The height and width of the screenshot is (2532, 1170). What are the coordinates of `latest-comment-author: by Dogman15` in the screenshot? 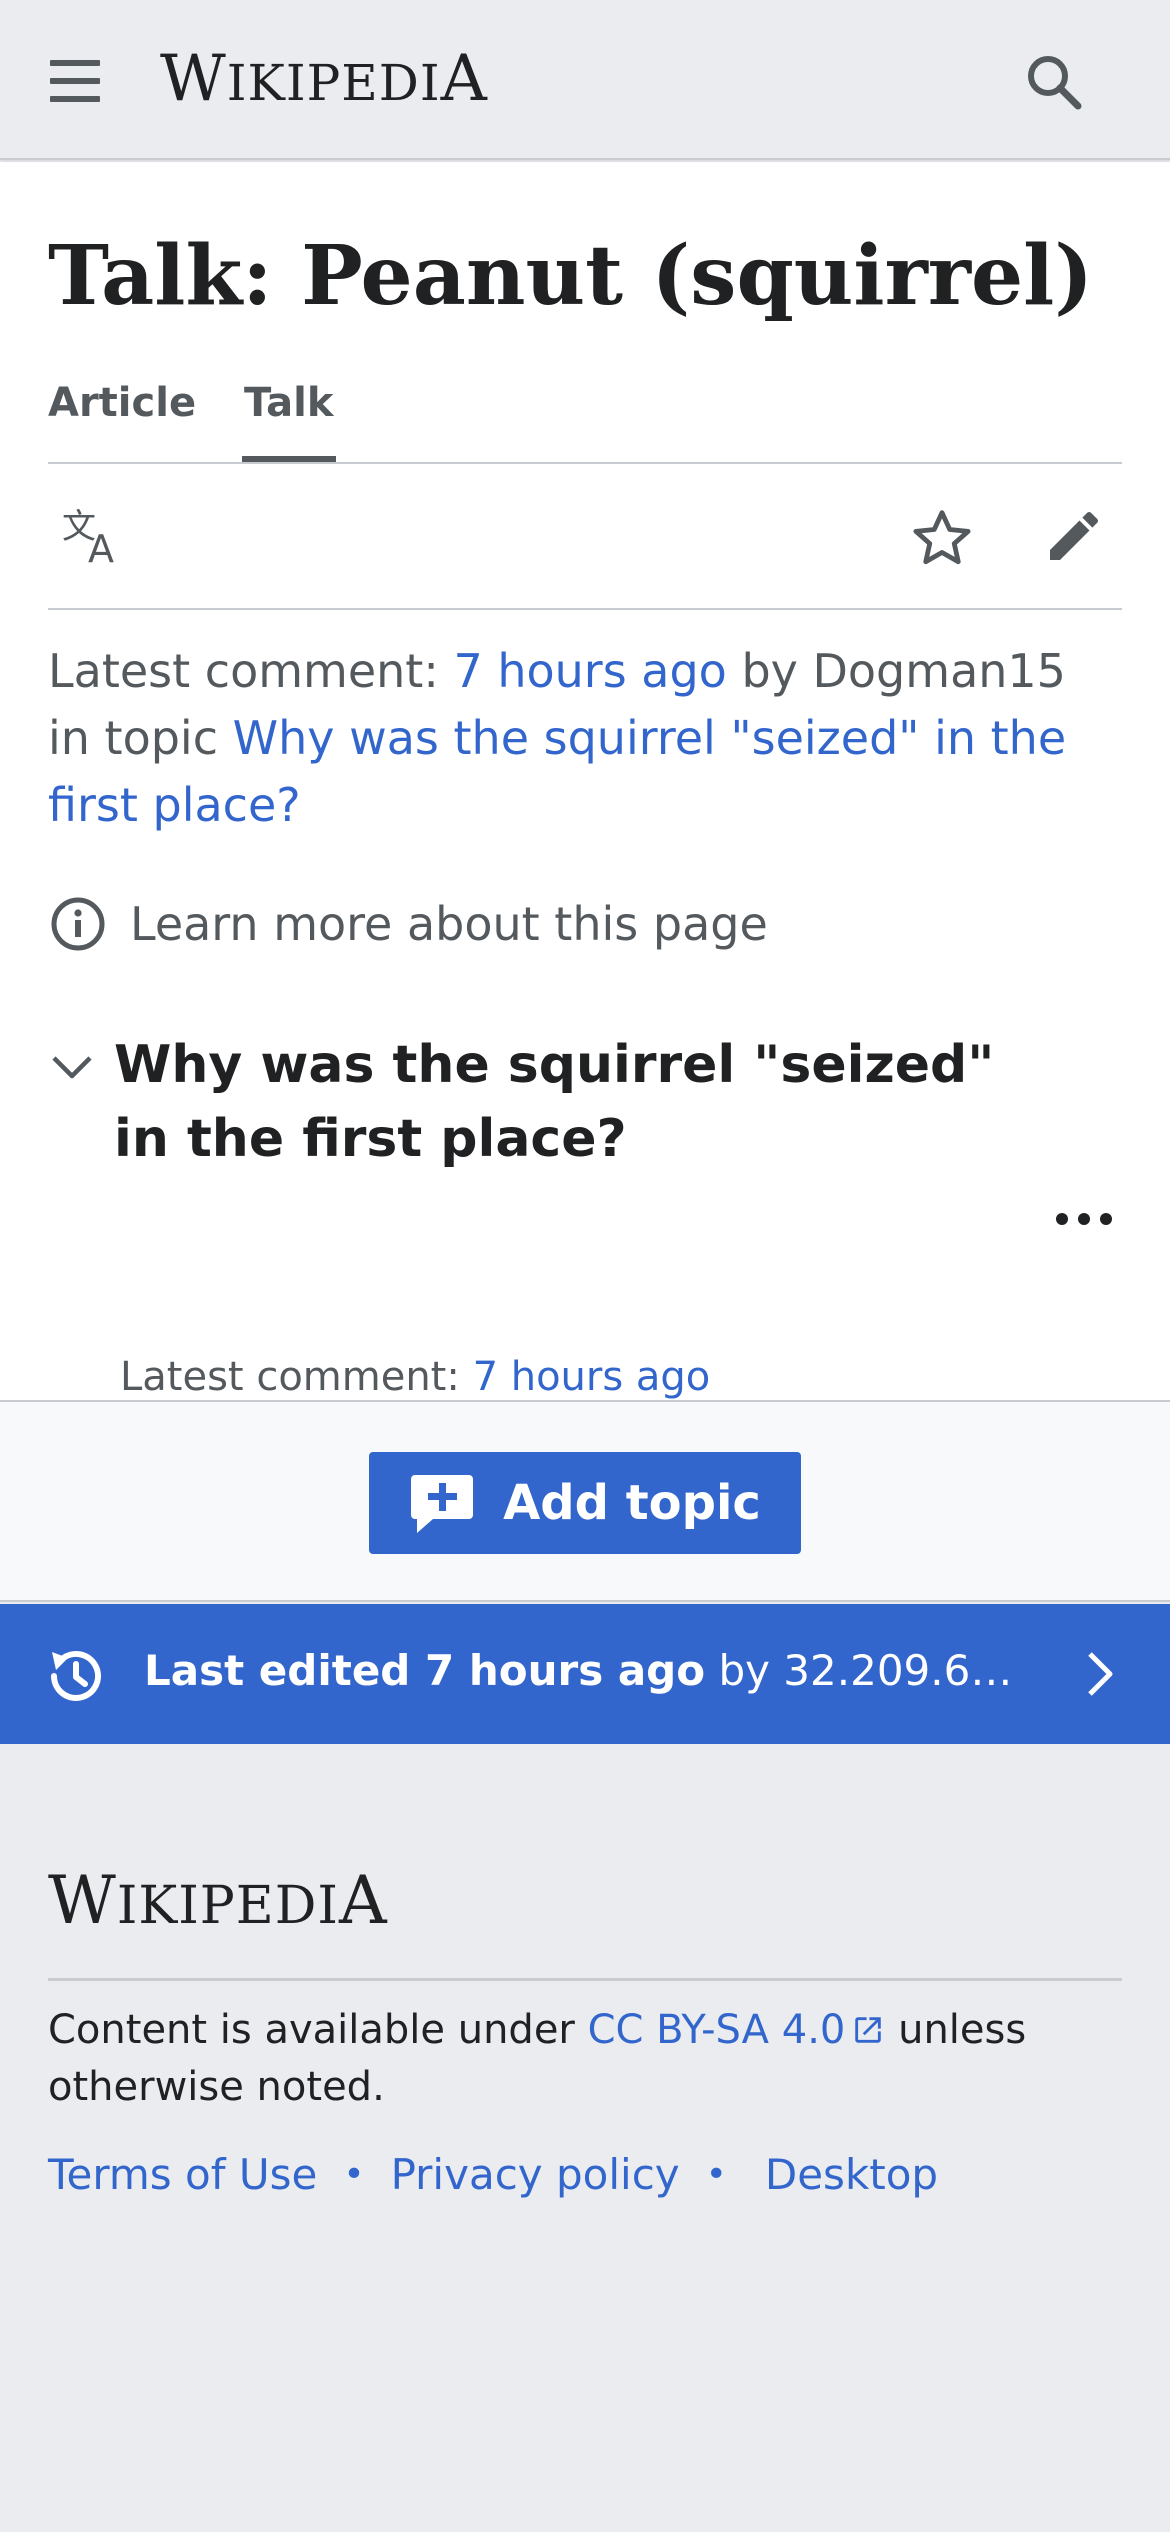 It's located at (896, 671).